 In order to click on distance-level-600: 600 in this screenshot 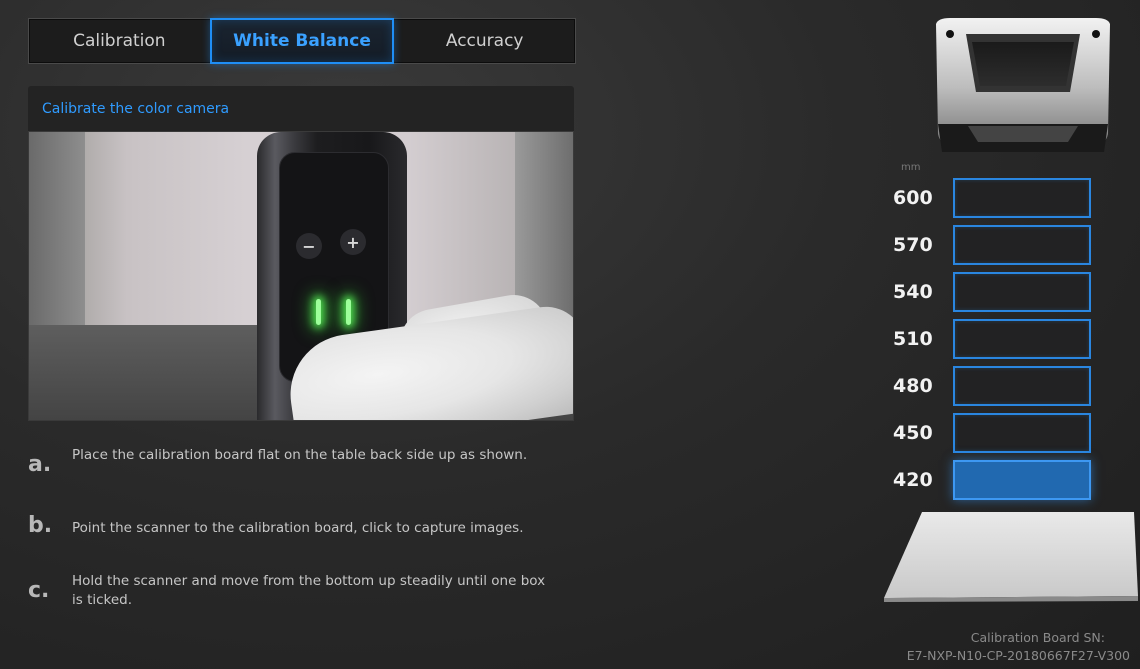, I will do `click(996, 198)`.